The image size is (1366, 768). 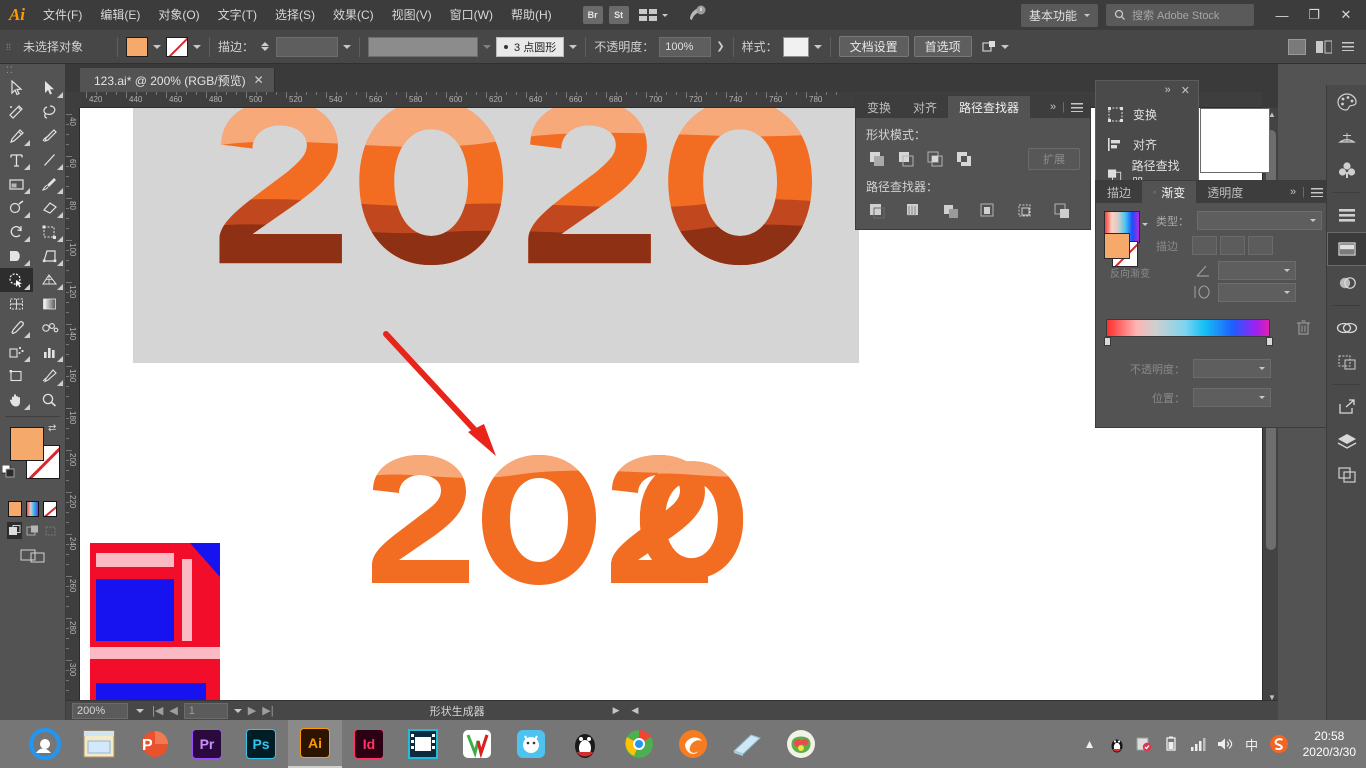 I want to click on paintbrush-tool, so click(x=49, y=184).